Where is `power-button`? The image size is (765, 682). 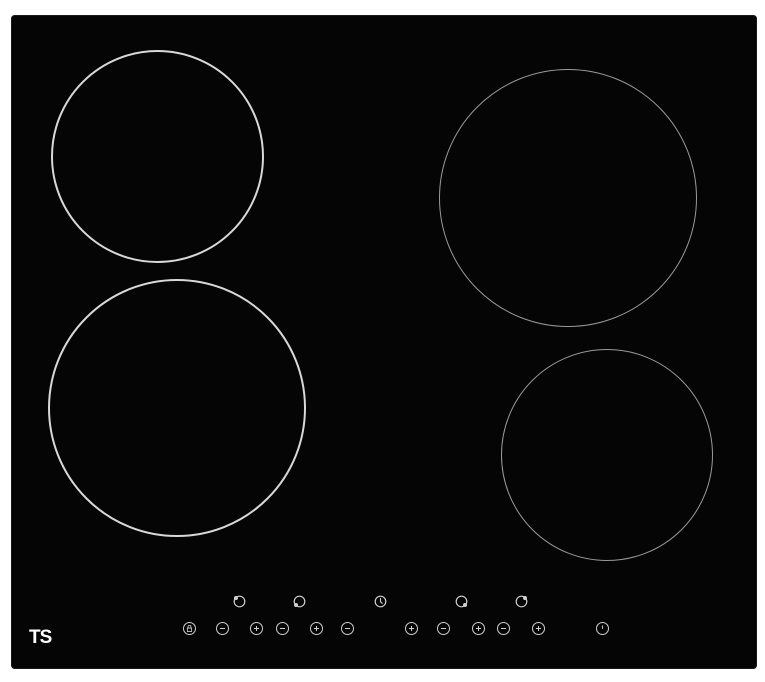 power-button is located at coordinates (602, 628).